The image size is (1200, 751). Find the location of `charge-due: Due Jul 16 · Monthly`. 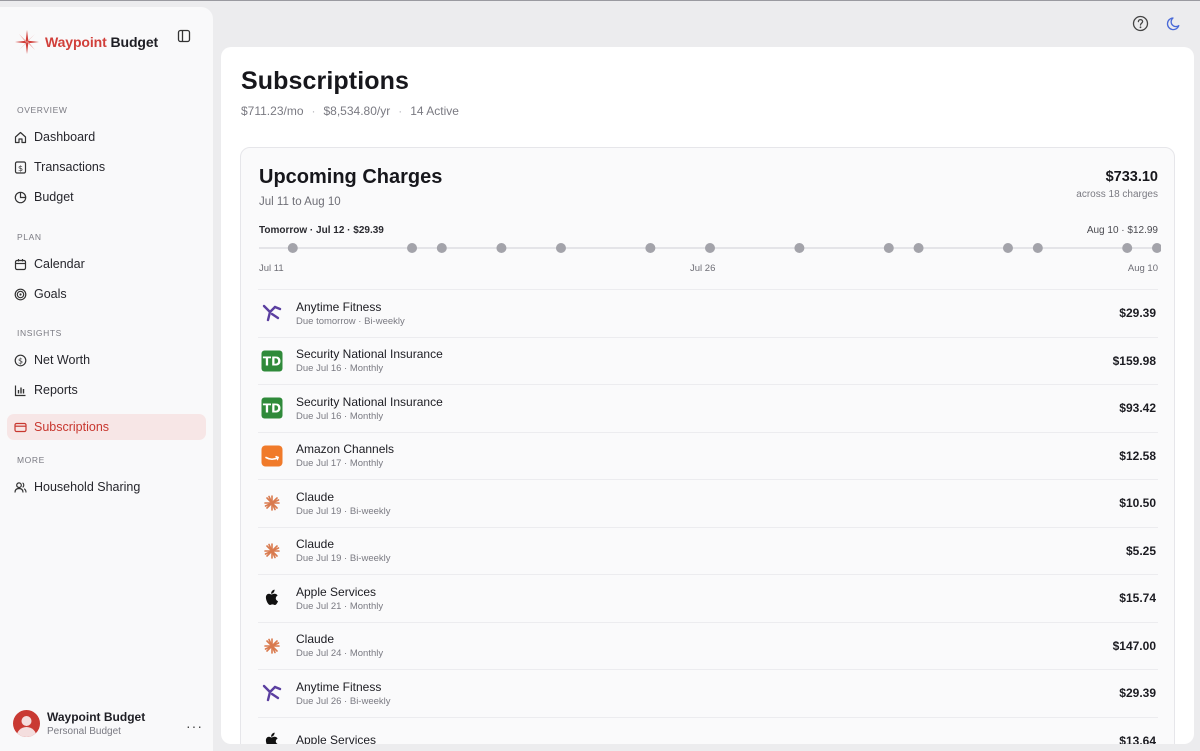

charge-due: Due Jul 16 · Monthly is located at coordinates (340, 416).